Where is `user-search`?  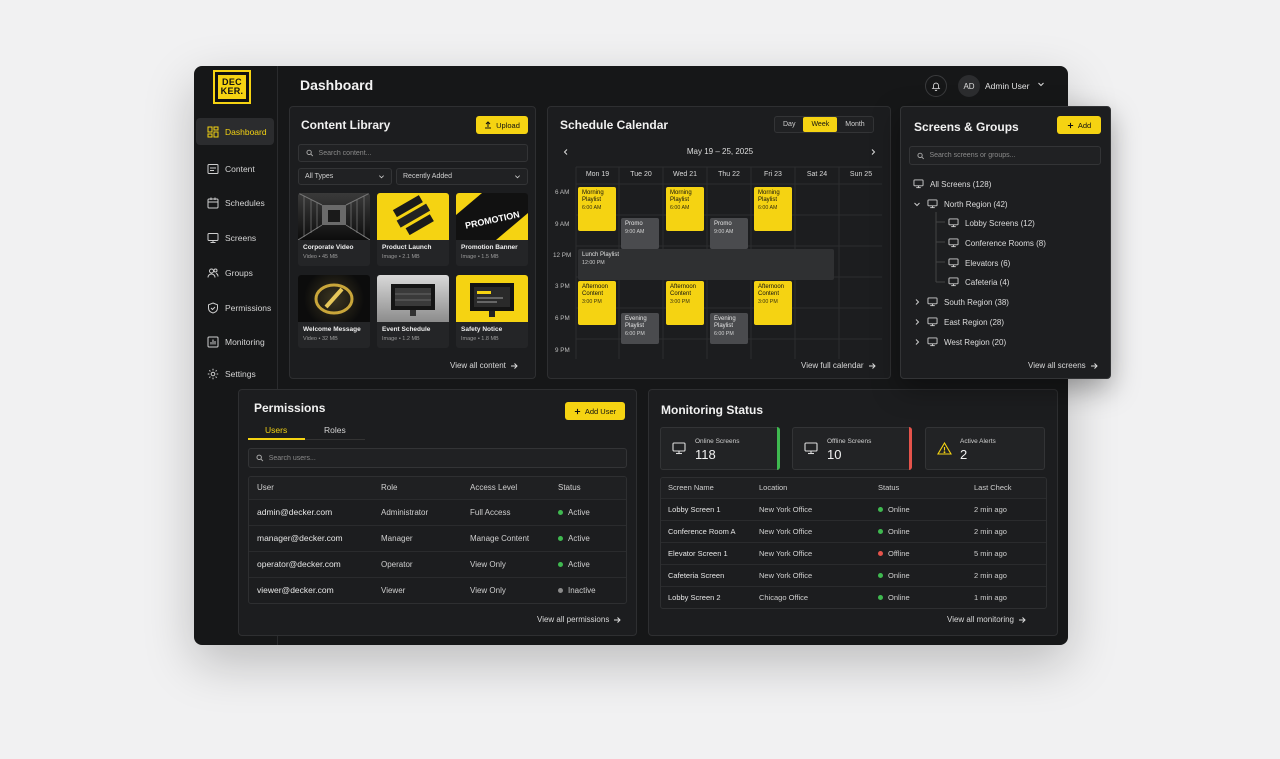
user-search is located at coordinates (437, 458).